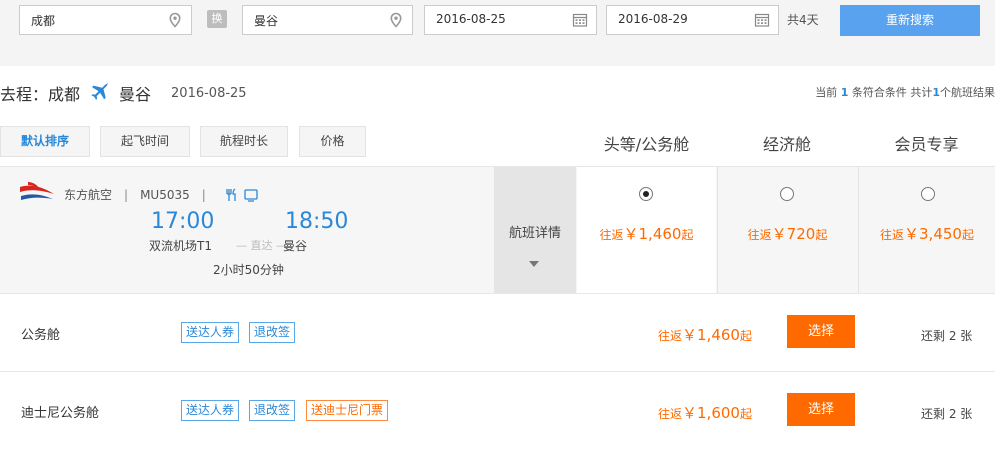  I want to click on arrival-time: 18:50, so click(317, 221).